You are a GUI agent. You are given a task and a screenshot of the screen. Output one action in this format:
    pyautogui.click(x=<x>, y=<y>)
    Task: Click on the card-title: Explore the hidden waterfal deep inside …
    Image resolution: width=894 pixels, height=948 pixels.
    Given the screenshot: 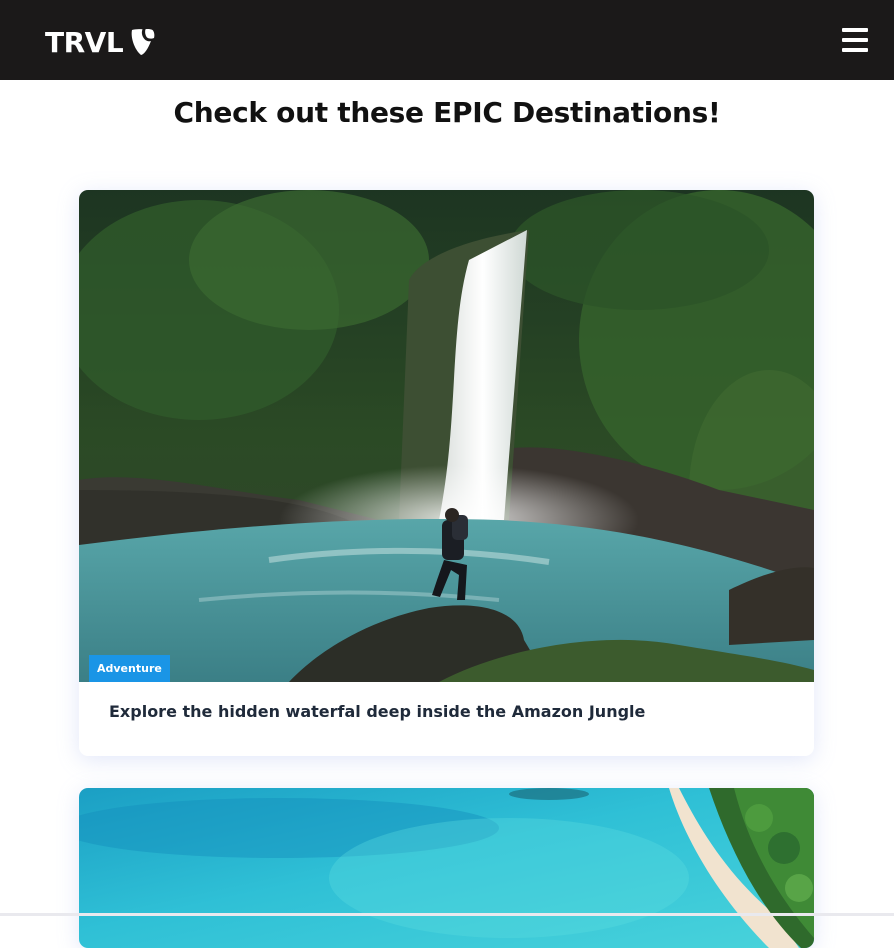 What is the action you would take?
    pyautogui.click(x=377, y=711)
    